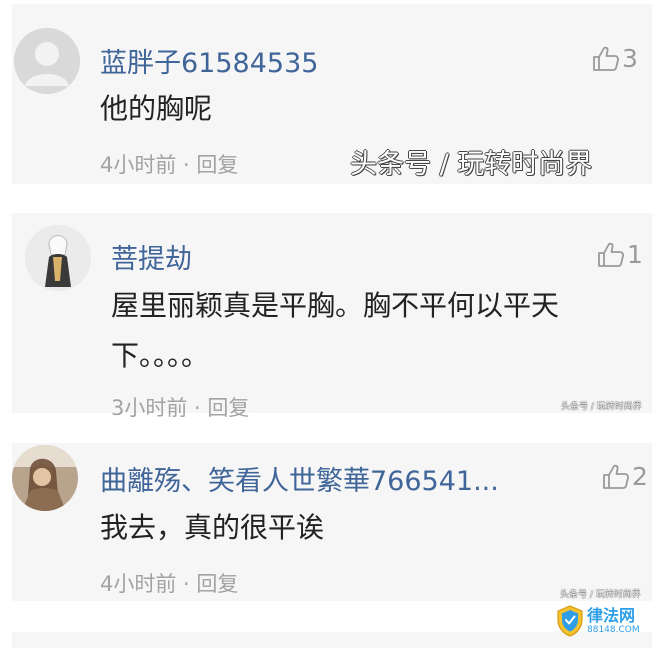  What do you see at coordinates (212, 527) in the screenshot?
I see `comment-text: 我去，真的很平诶` at bounding box center [212, 527].